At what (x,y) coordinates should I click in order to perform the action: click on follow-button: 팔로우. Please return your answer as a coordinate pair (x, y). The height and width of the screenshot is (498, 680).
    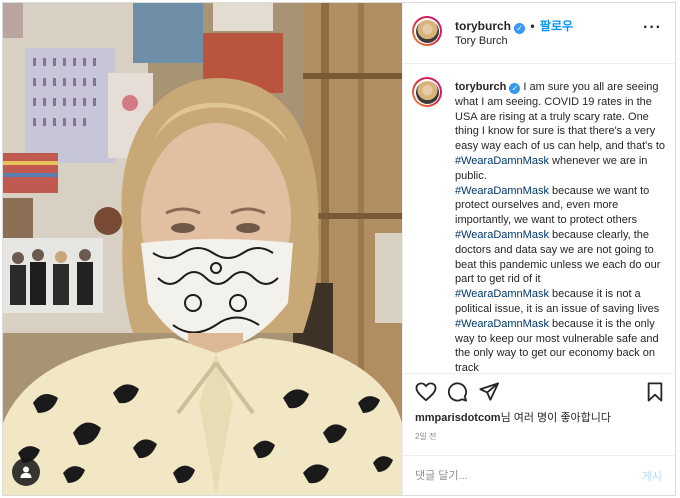
    Looking at the image, I should click on (556, 26).